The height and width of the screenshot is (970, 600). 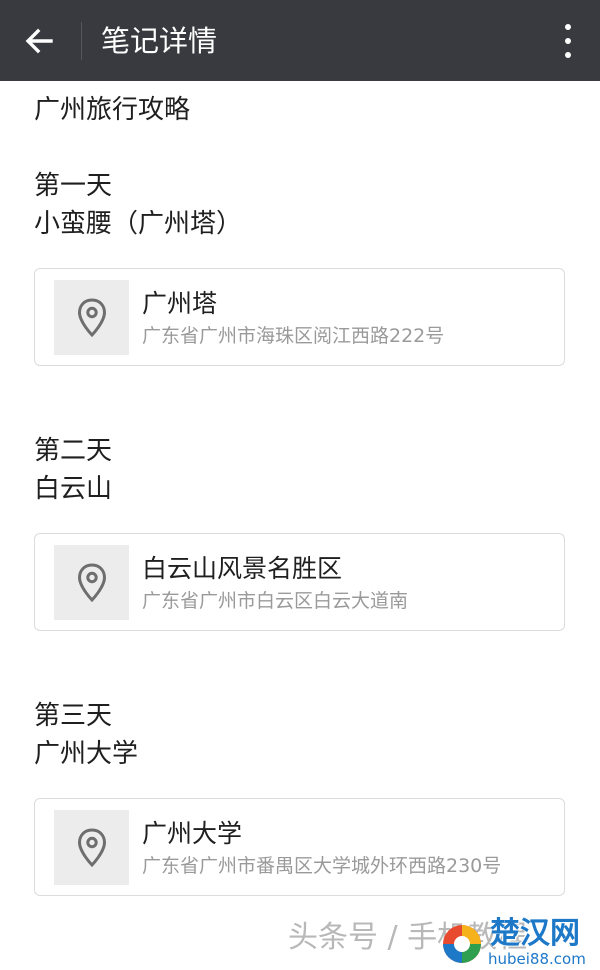 What do you see at coordinates (275, 601) in the screenshot?
I see `location-address: 广东省广州市白云区白云大道南` at bounding box center [275, 601].